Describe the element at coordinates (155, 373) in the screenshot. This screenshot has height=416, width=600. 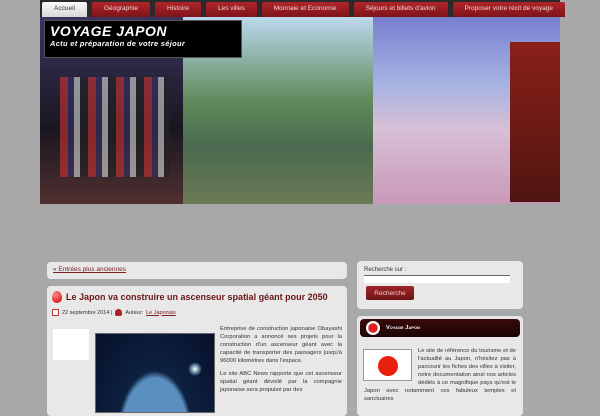
I see `post-image` at that location.